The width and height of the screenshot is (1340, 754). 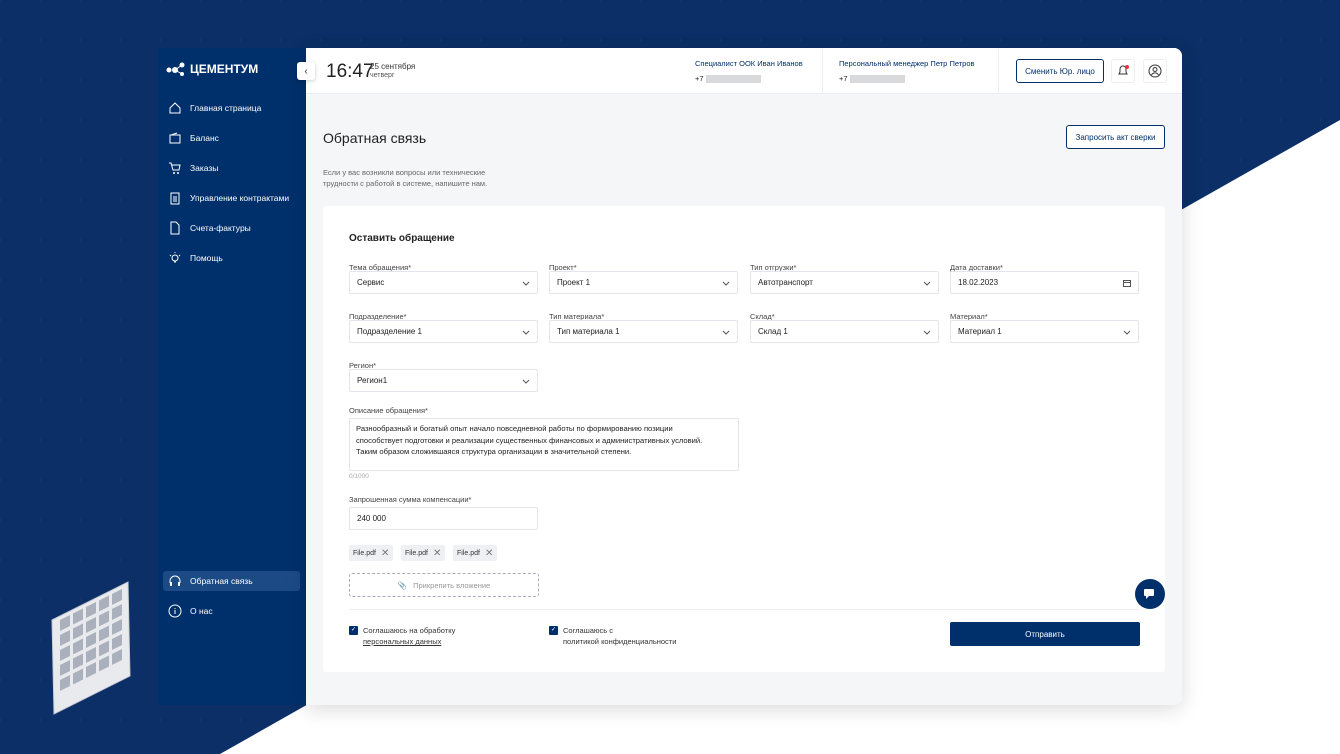 I want to click on sidebar-item-label: Помощь, so click(x=206, y=258).